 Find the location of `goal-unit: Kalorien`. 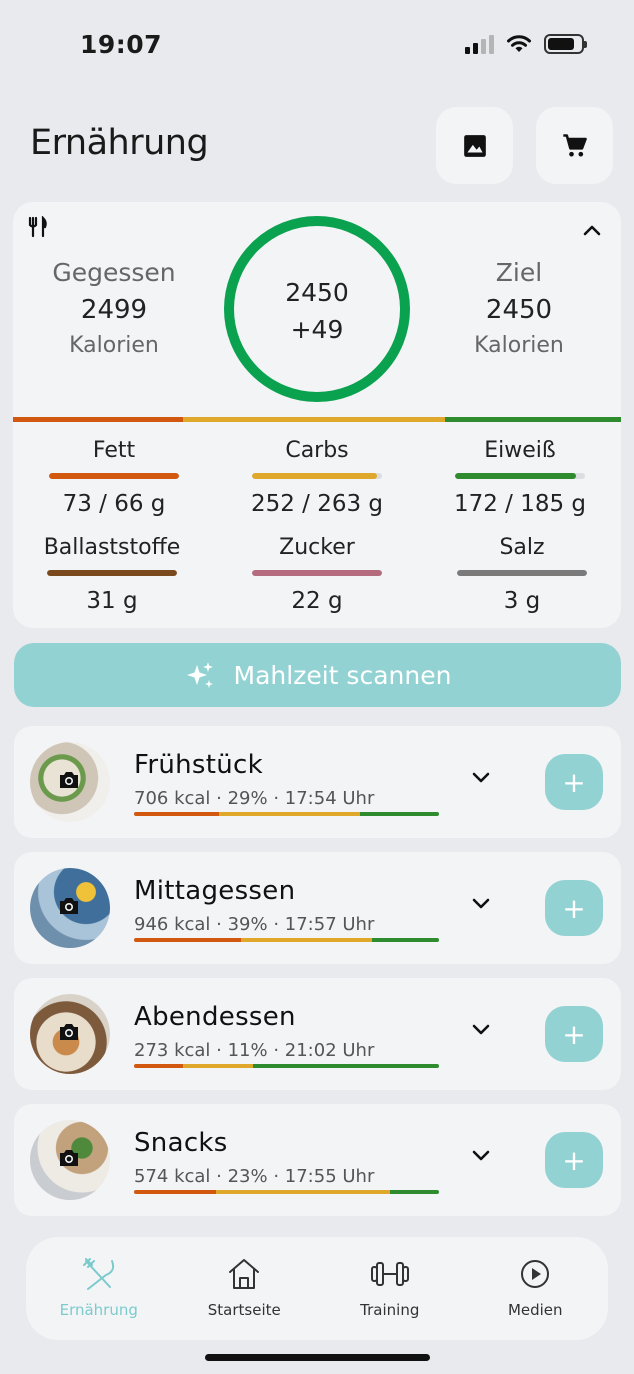

goal-unit: Kalorien is located at coordinates (519, 345).